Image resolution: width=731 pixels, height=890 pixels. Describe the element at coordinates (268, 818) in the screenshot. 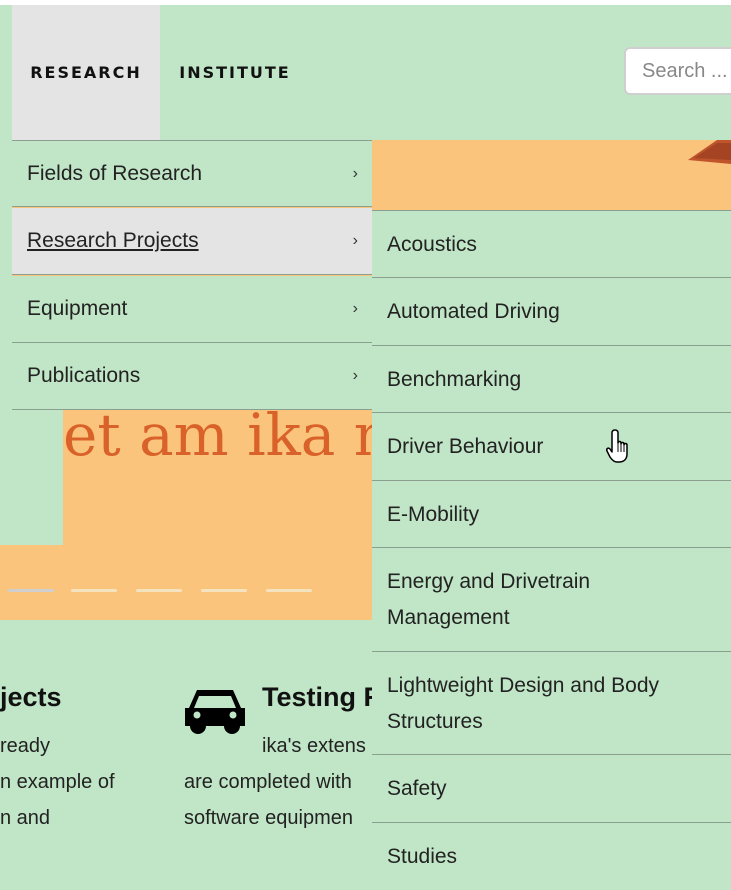

I see `testing-line-3: software equipmen` at that location.